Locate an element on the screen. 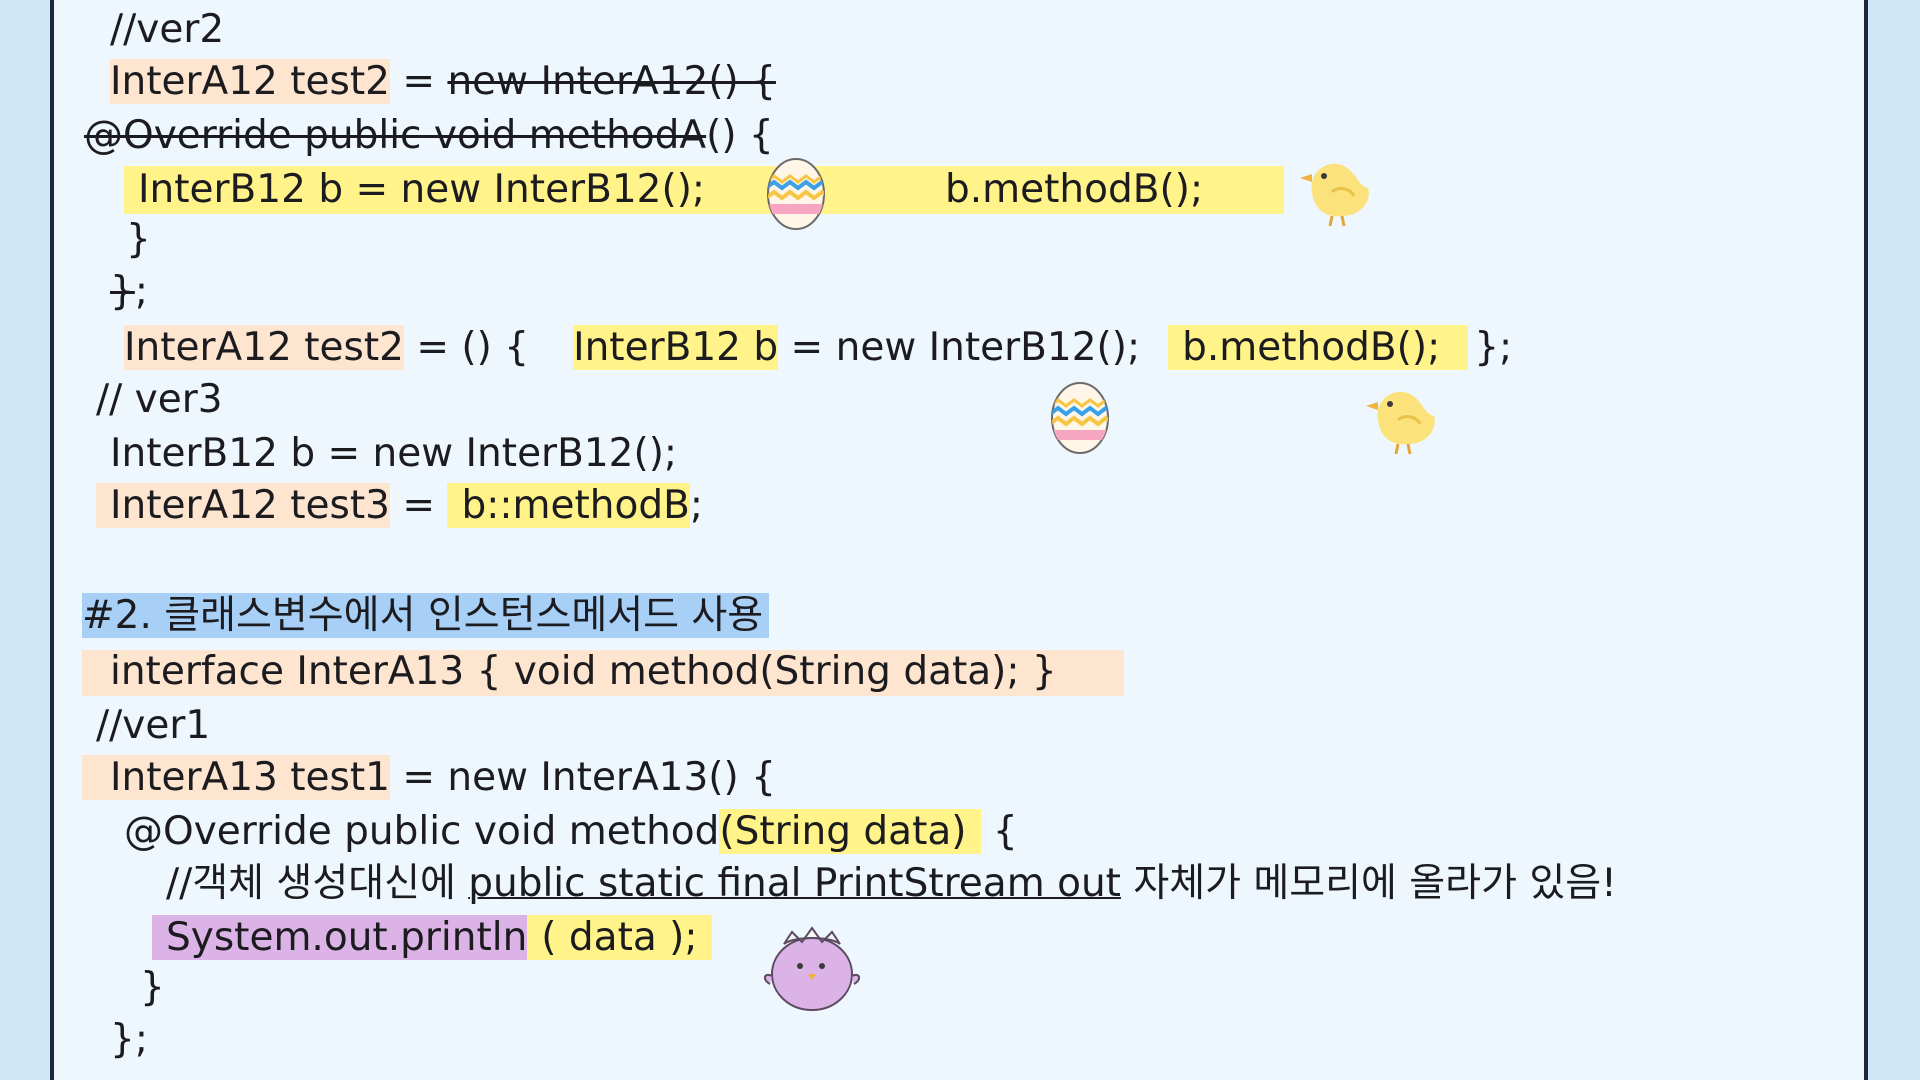 This screenshot has width=1920, height=1080. semicolon-ref: ; is located at coordinates (696, 505).